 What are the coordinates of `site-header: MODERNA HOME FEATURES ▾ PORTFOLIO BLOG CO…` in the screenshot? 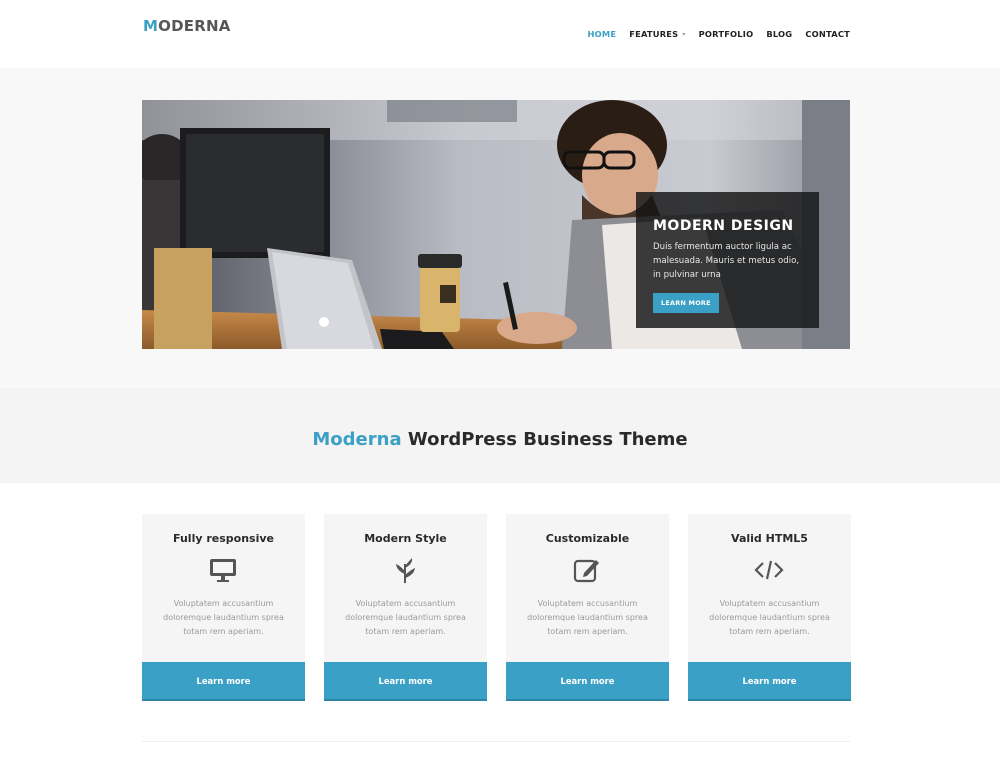 It's located at (500, 34).